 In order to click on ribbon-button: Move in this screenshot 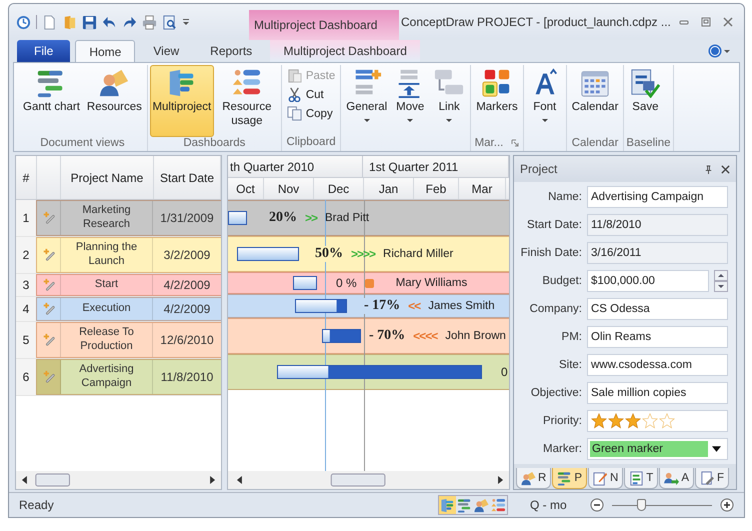, I will do `click(410, 101)`.